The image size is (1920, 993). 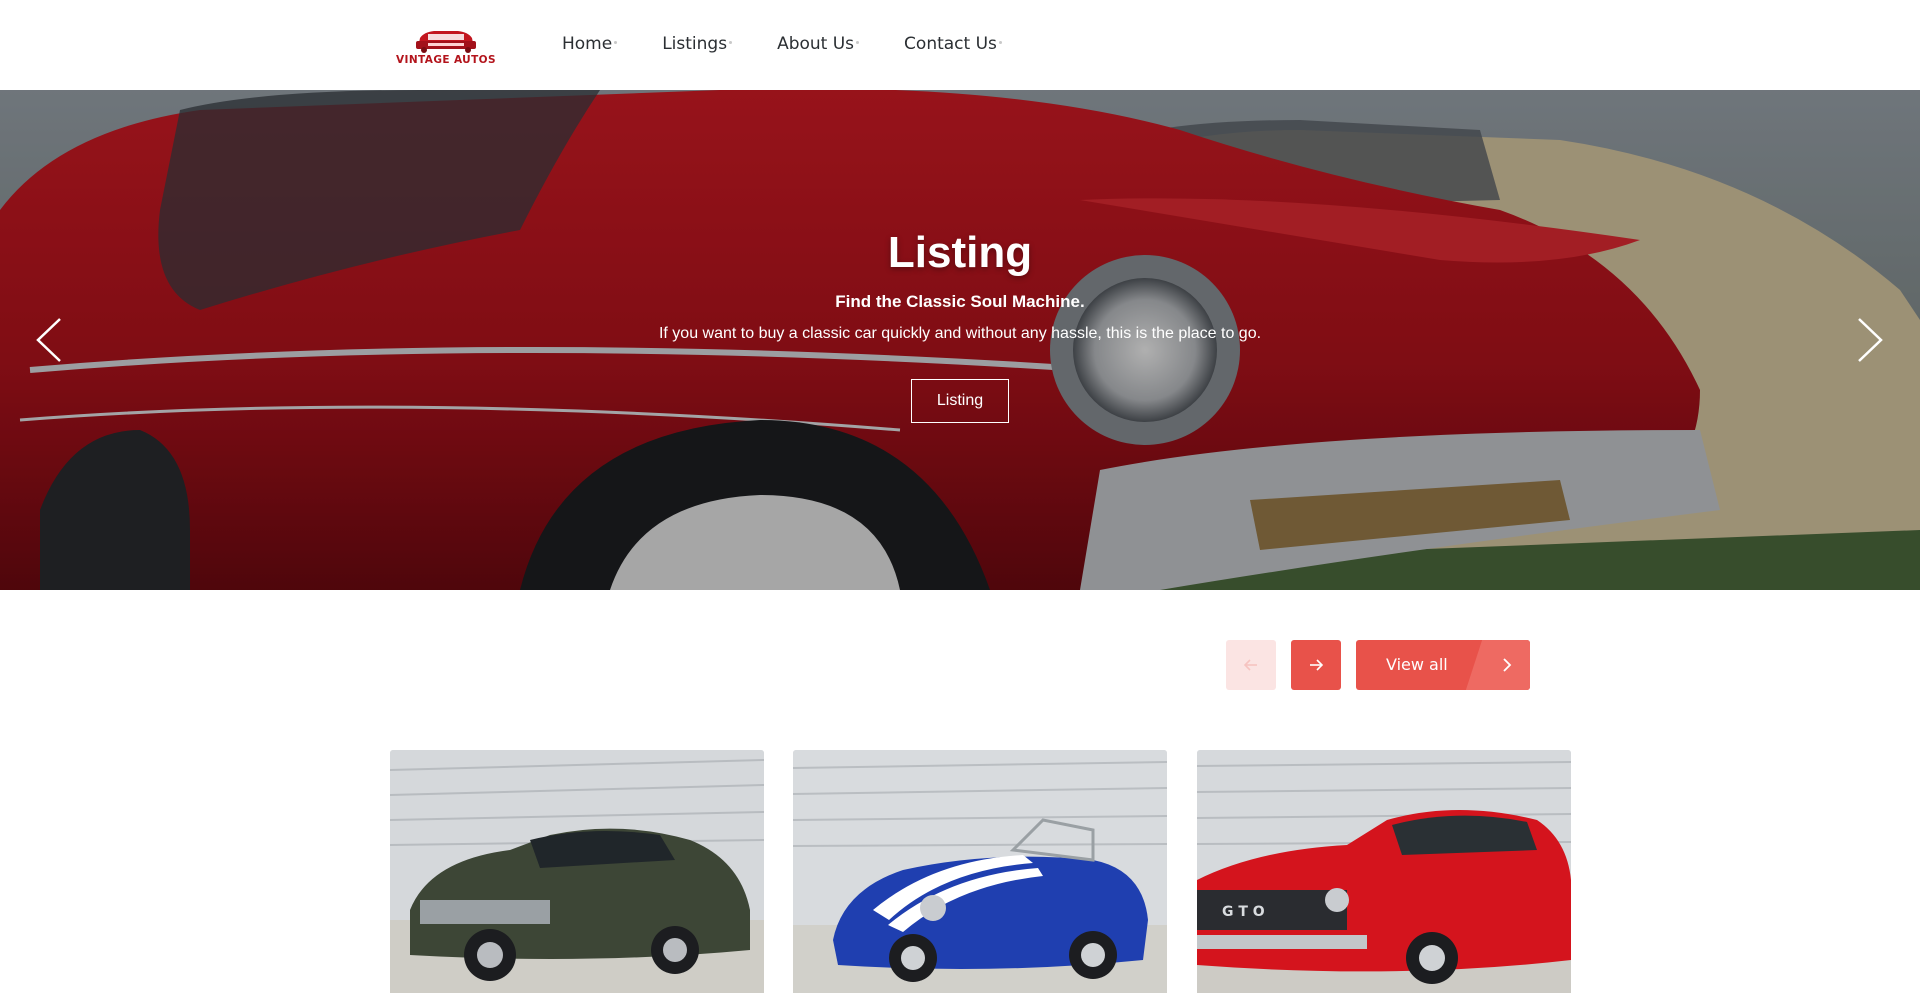 I want to click on site-logo: VINTAGE AUTOS, so click(x=446, y=47).